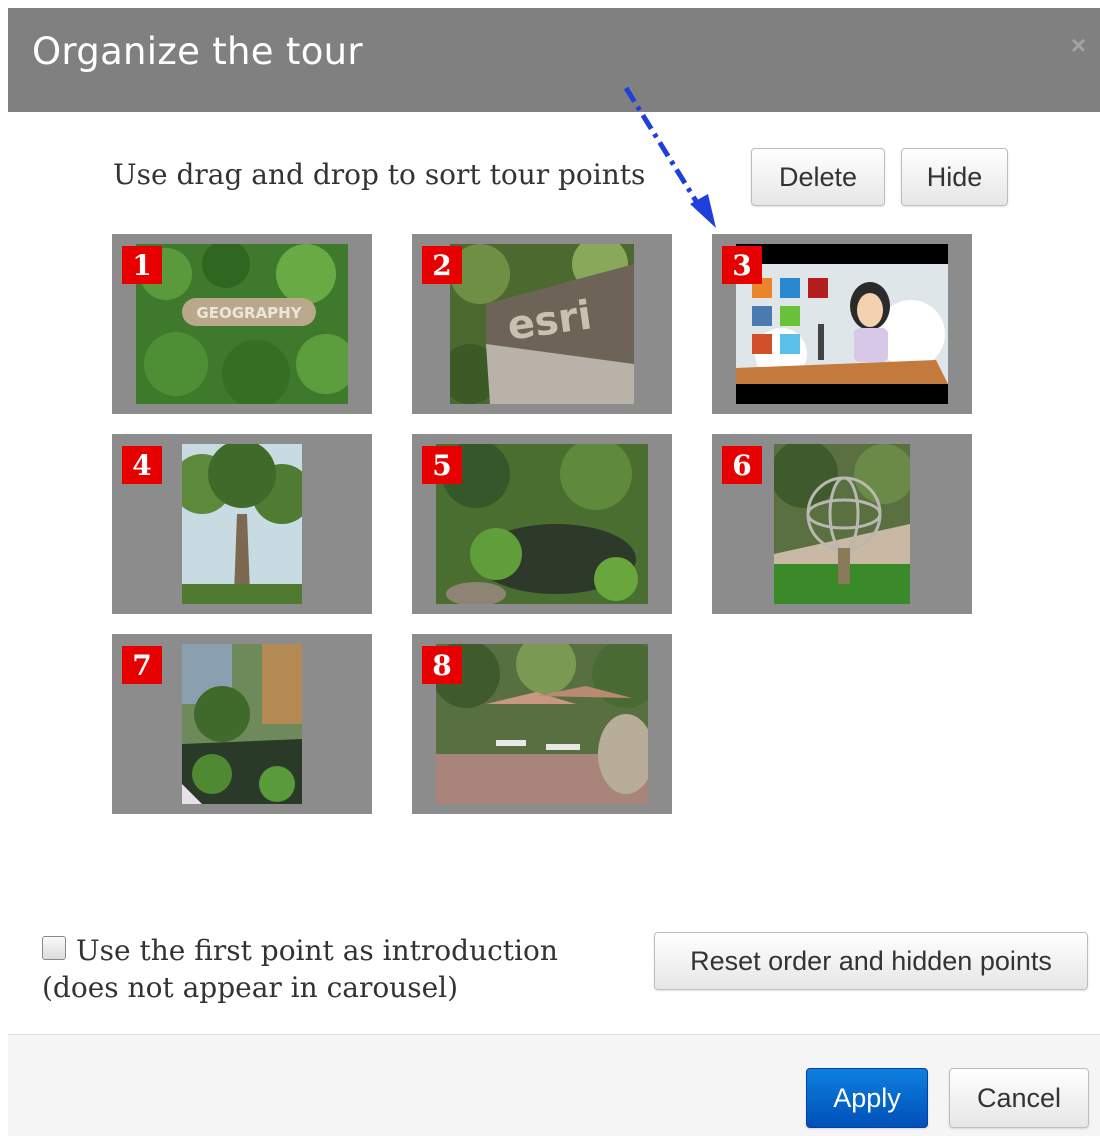 The height and width of the screenshot is (1136, 1100). I want to click on intro-checkbox, so click(54, 948).